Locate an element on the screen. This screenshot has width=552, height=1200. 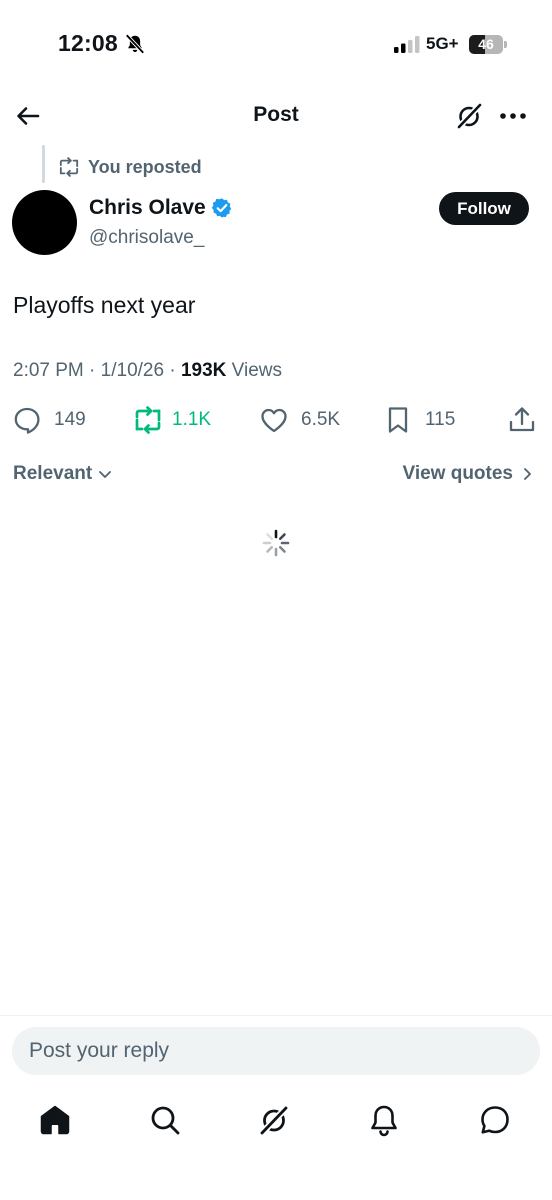
share-button is located at coordinates (522, 420).